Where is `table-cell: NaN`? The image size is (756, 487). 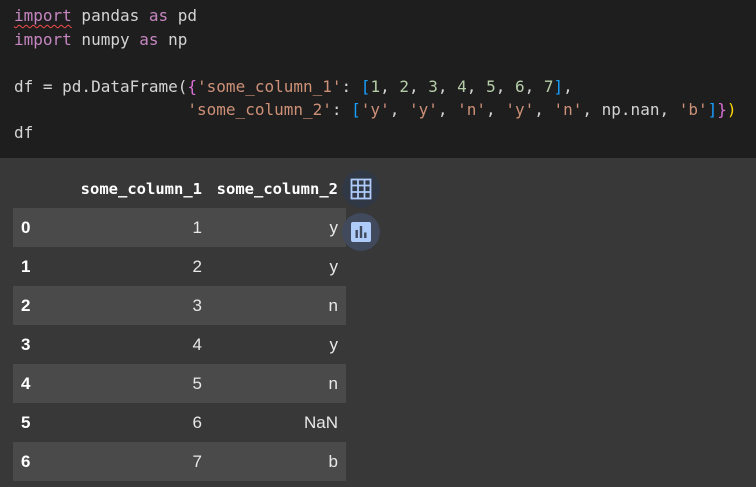 table-cell: NaN is located at coordinates (320, 422).